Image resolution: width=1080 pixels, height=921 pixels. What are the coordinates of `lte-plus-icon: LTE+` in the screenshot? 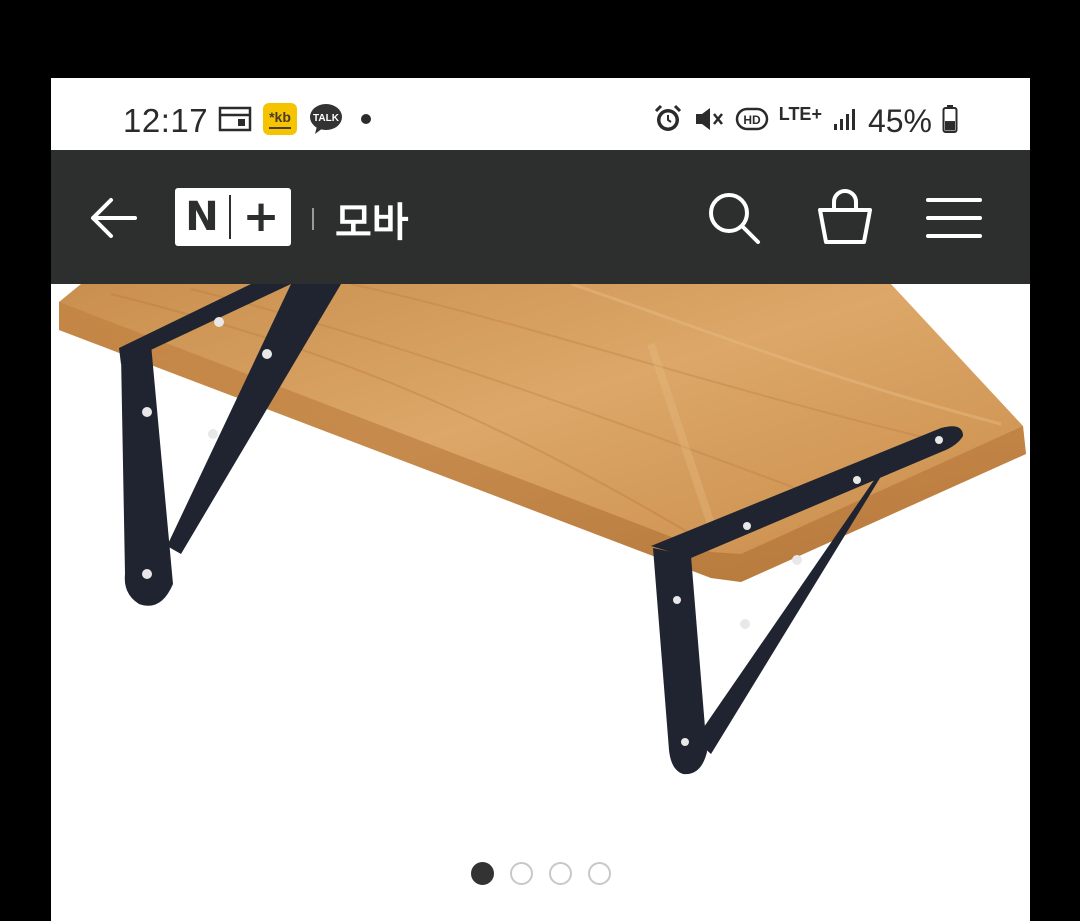 It's located at (800, 118).